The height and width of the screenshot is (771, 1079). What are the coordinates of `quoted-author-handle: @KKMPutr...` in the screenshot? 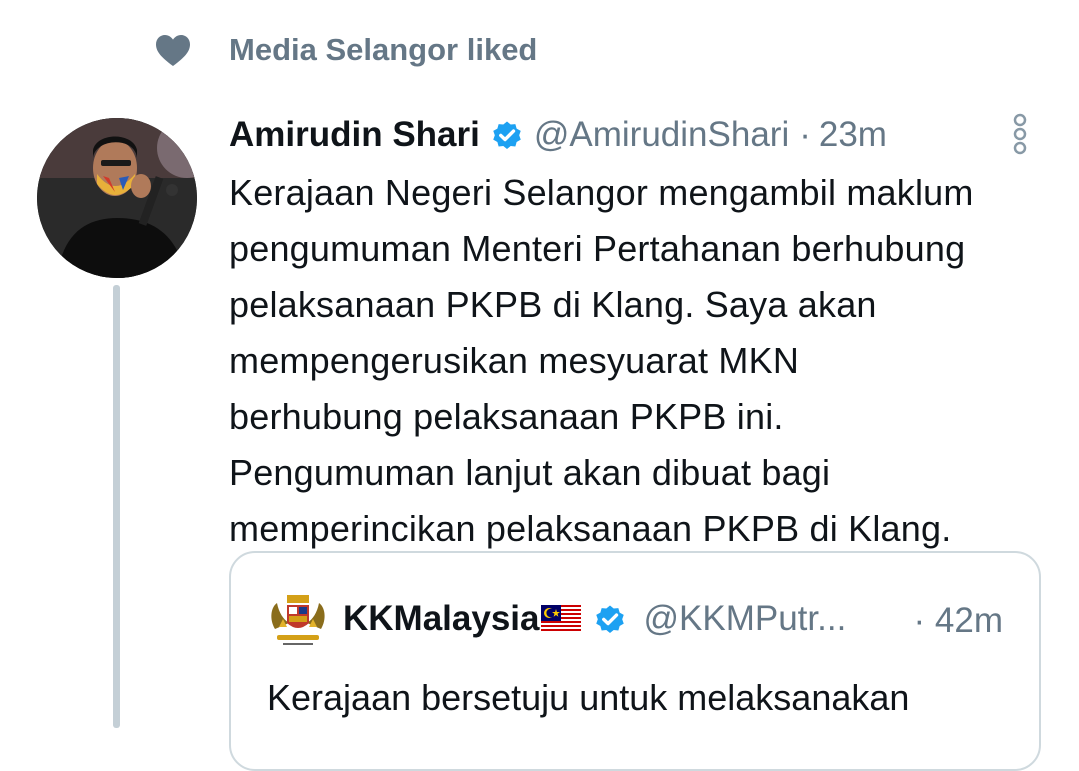 It's located at (744, 619).